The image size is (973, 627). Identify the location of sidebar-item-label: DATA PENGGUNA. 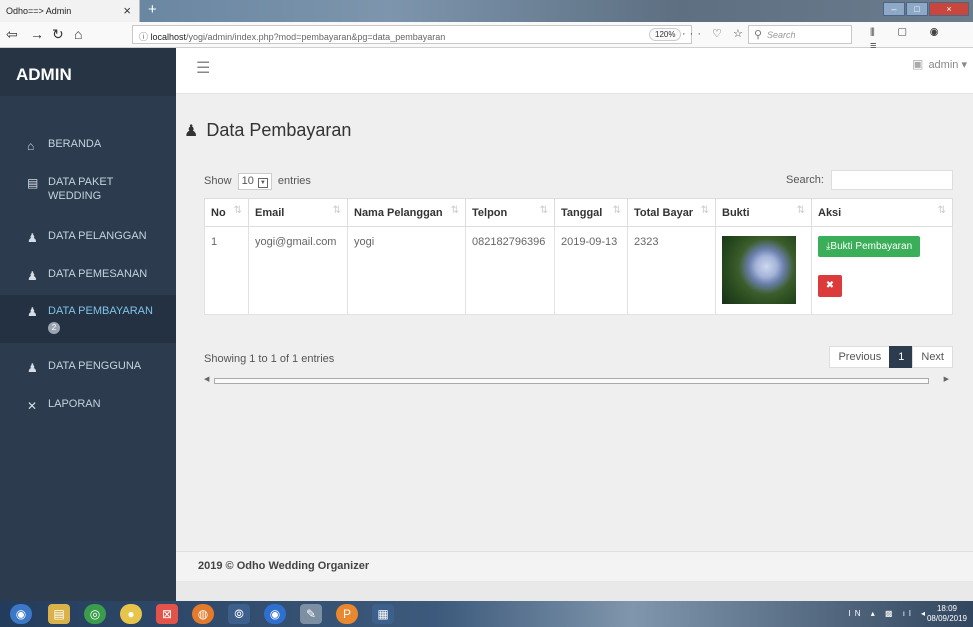
(95, 366).